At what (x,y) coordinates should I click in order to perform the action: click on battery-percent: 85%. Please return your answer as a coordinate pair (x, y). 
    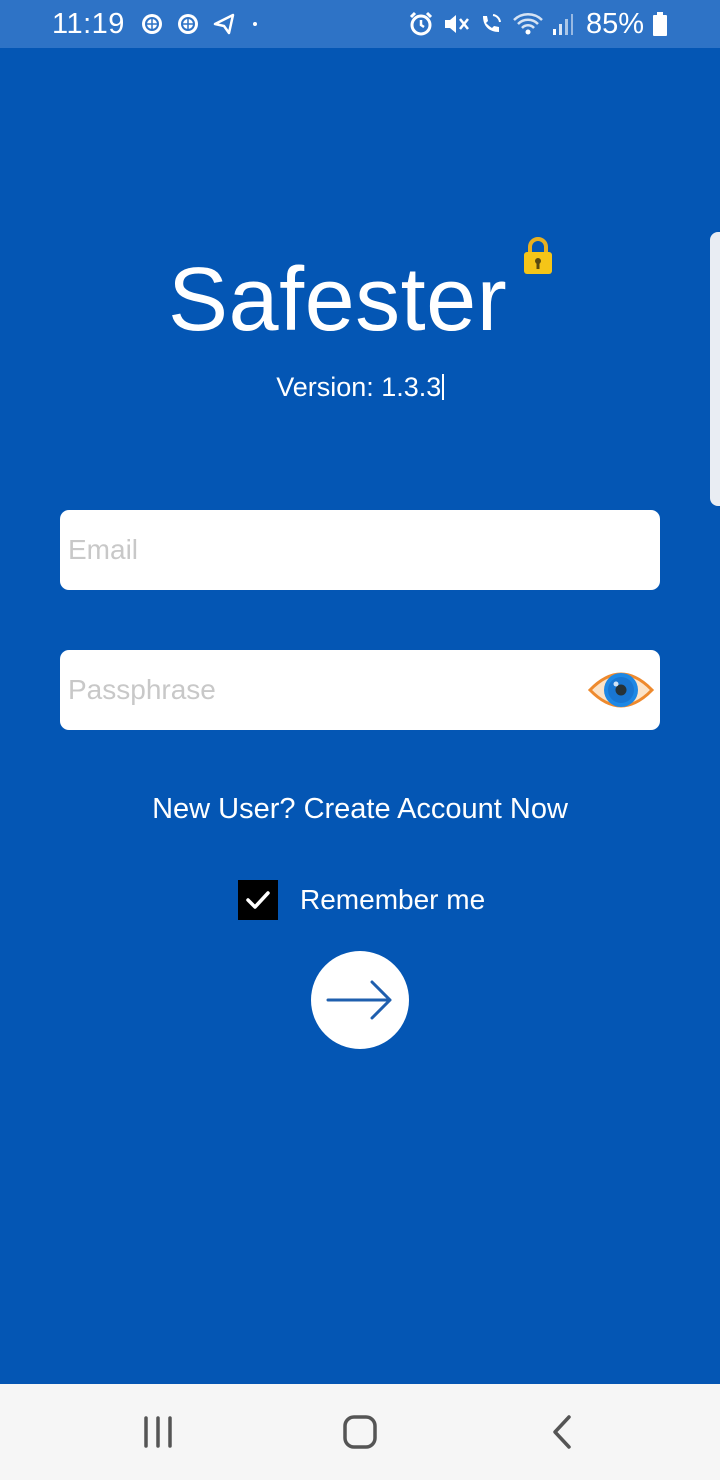
    Looking at the image, I should click on (614, 23).